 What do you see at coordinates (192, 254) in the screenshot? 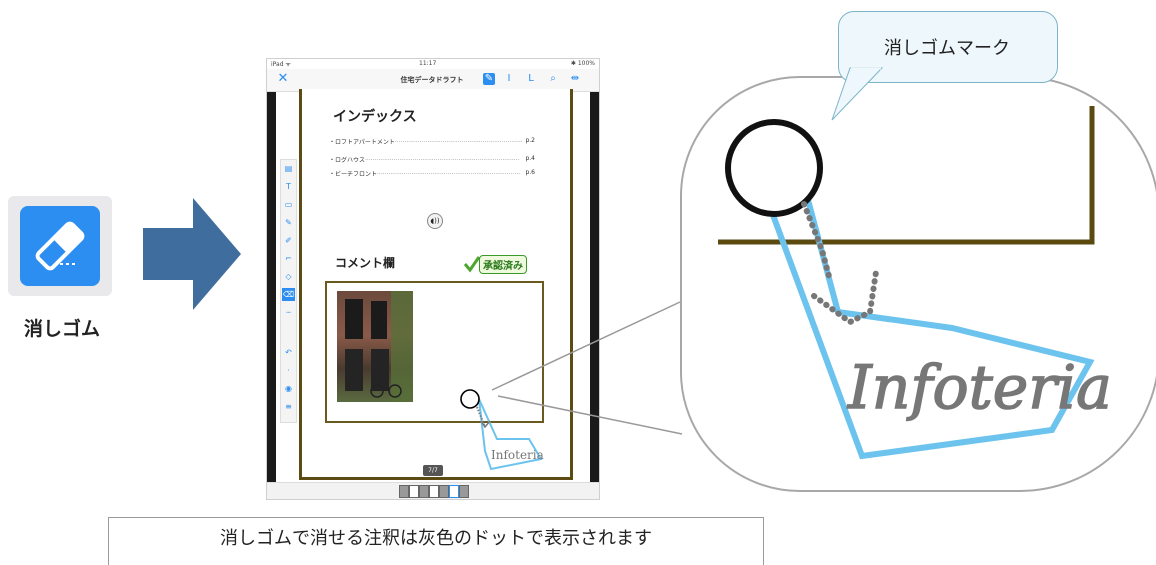
I see `arrow-right-icon` at bounding box center [192, 254].